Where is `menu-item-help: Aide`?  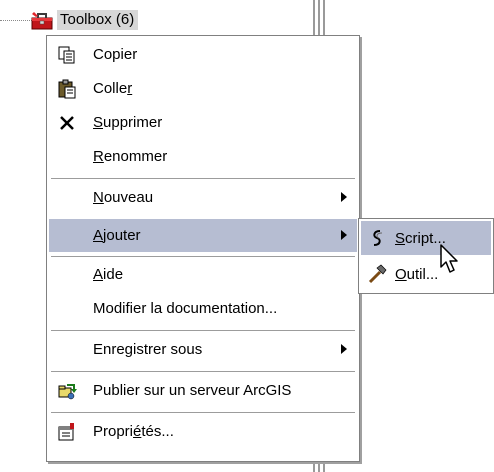
menu-item-help: Aide is located at coordinates (203, 274).